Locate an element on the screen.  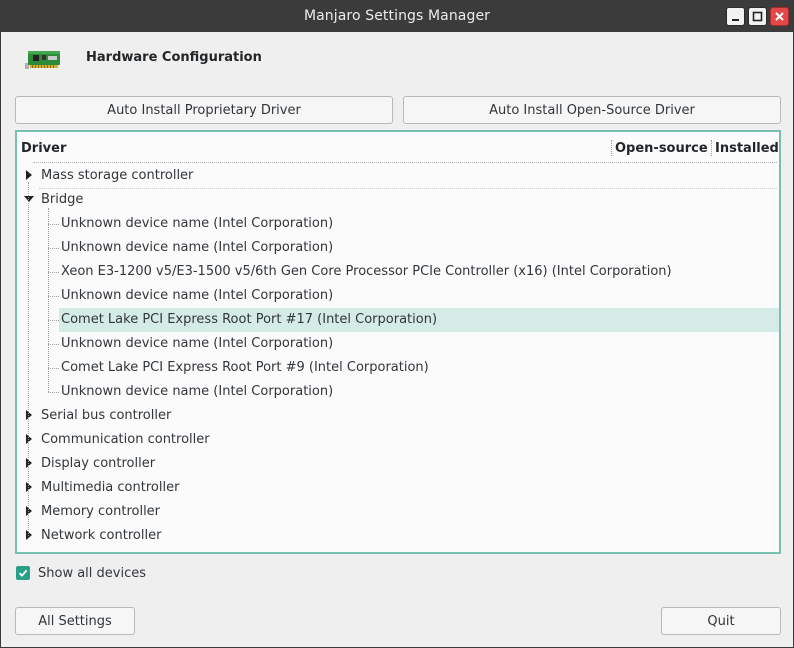
tree-row-label: Network controller is located at coordinates (101, 535).